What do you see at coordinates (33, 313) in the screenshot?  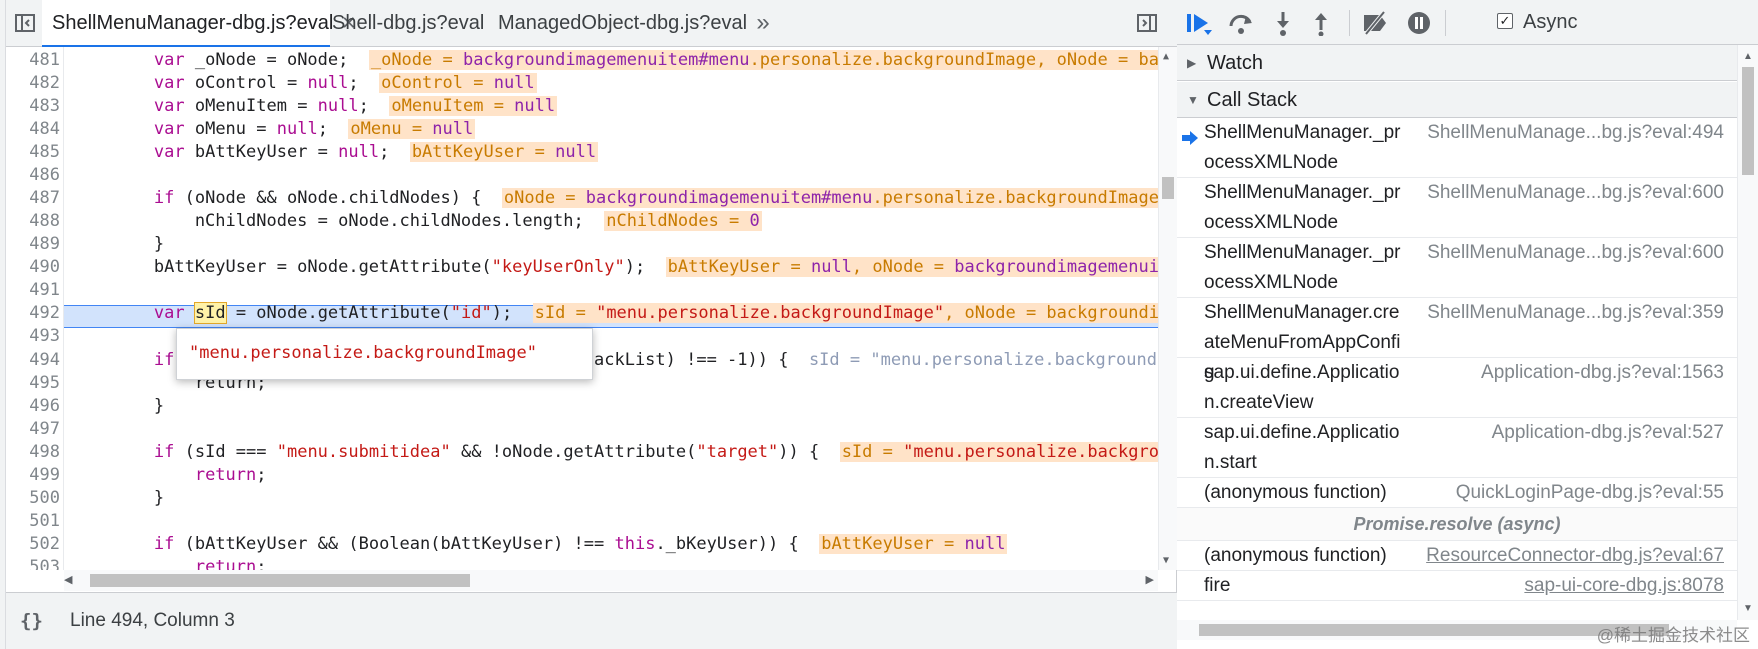 I see `line-number: 492` at bounding box center [33, 313].